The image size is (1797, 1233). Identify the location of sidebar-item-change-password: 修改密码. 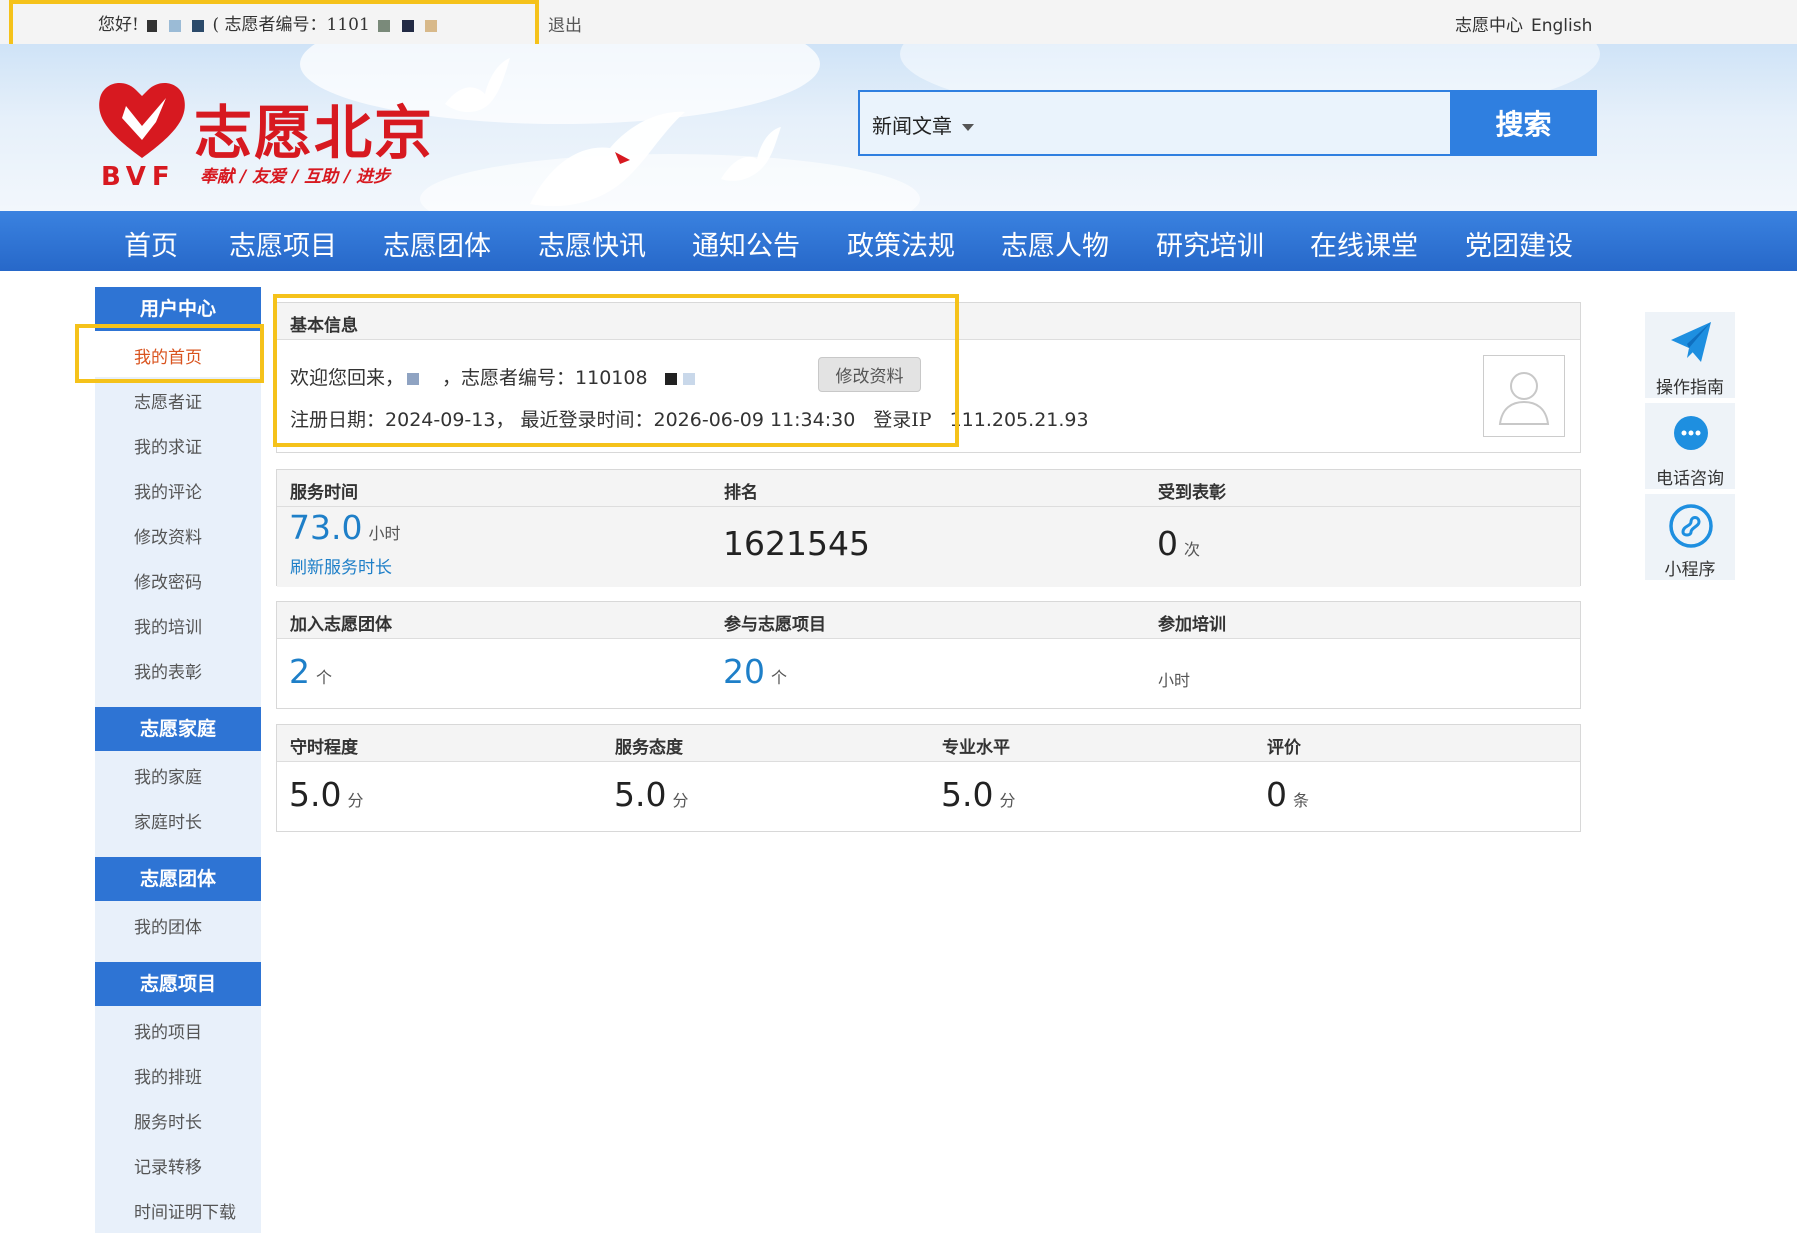
(168, 580).